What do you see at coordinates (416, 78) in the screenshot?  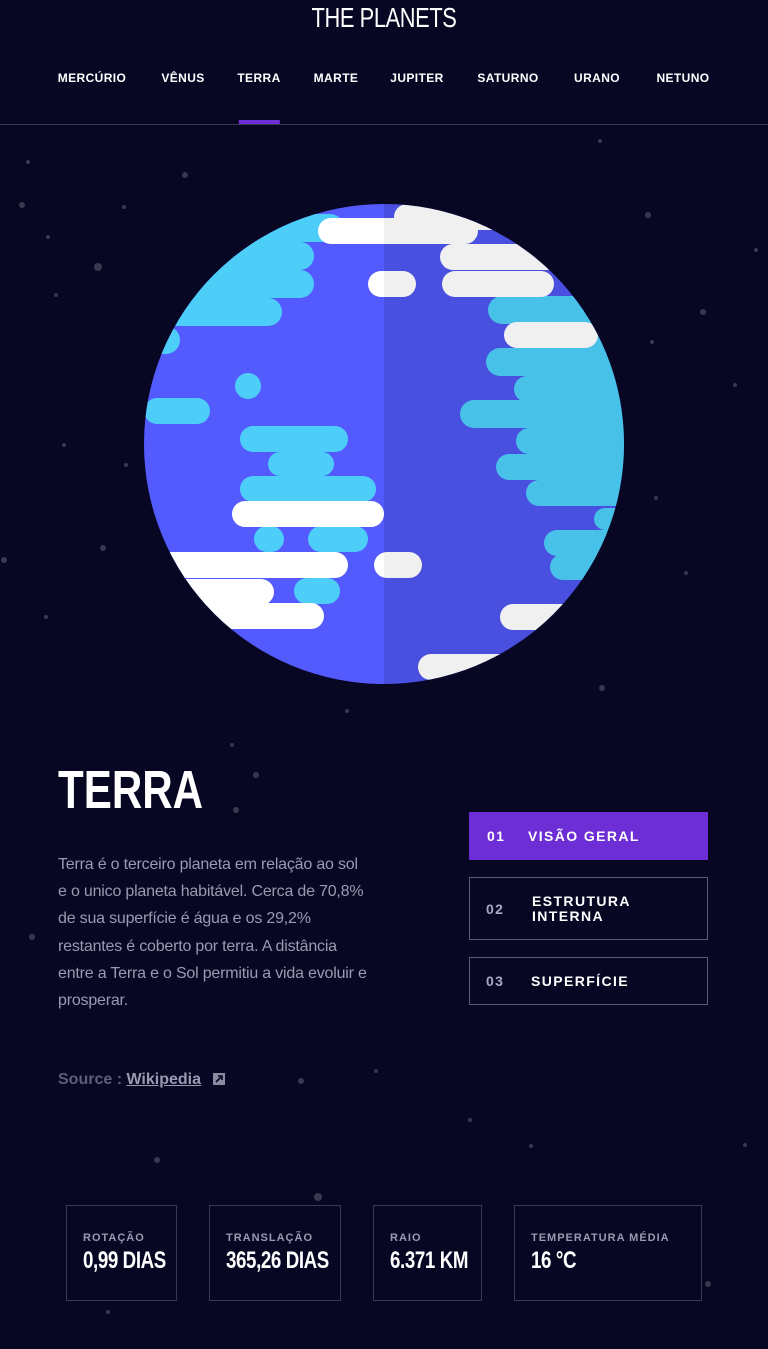 I see `nav-item-jupiter: JUPITER` at bounding box center [416, 78].